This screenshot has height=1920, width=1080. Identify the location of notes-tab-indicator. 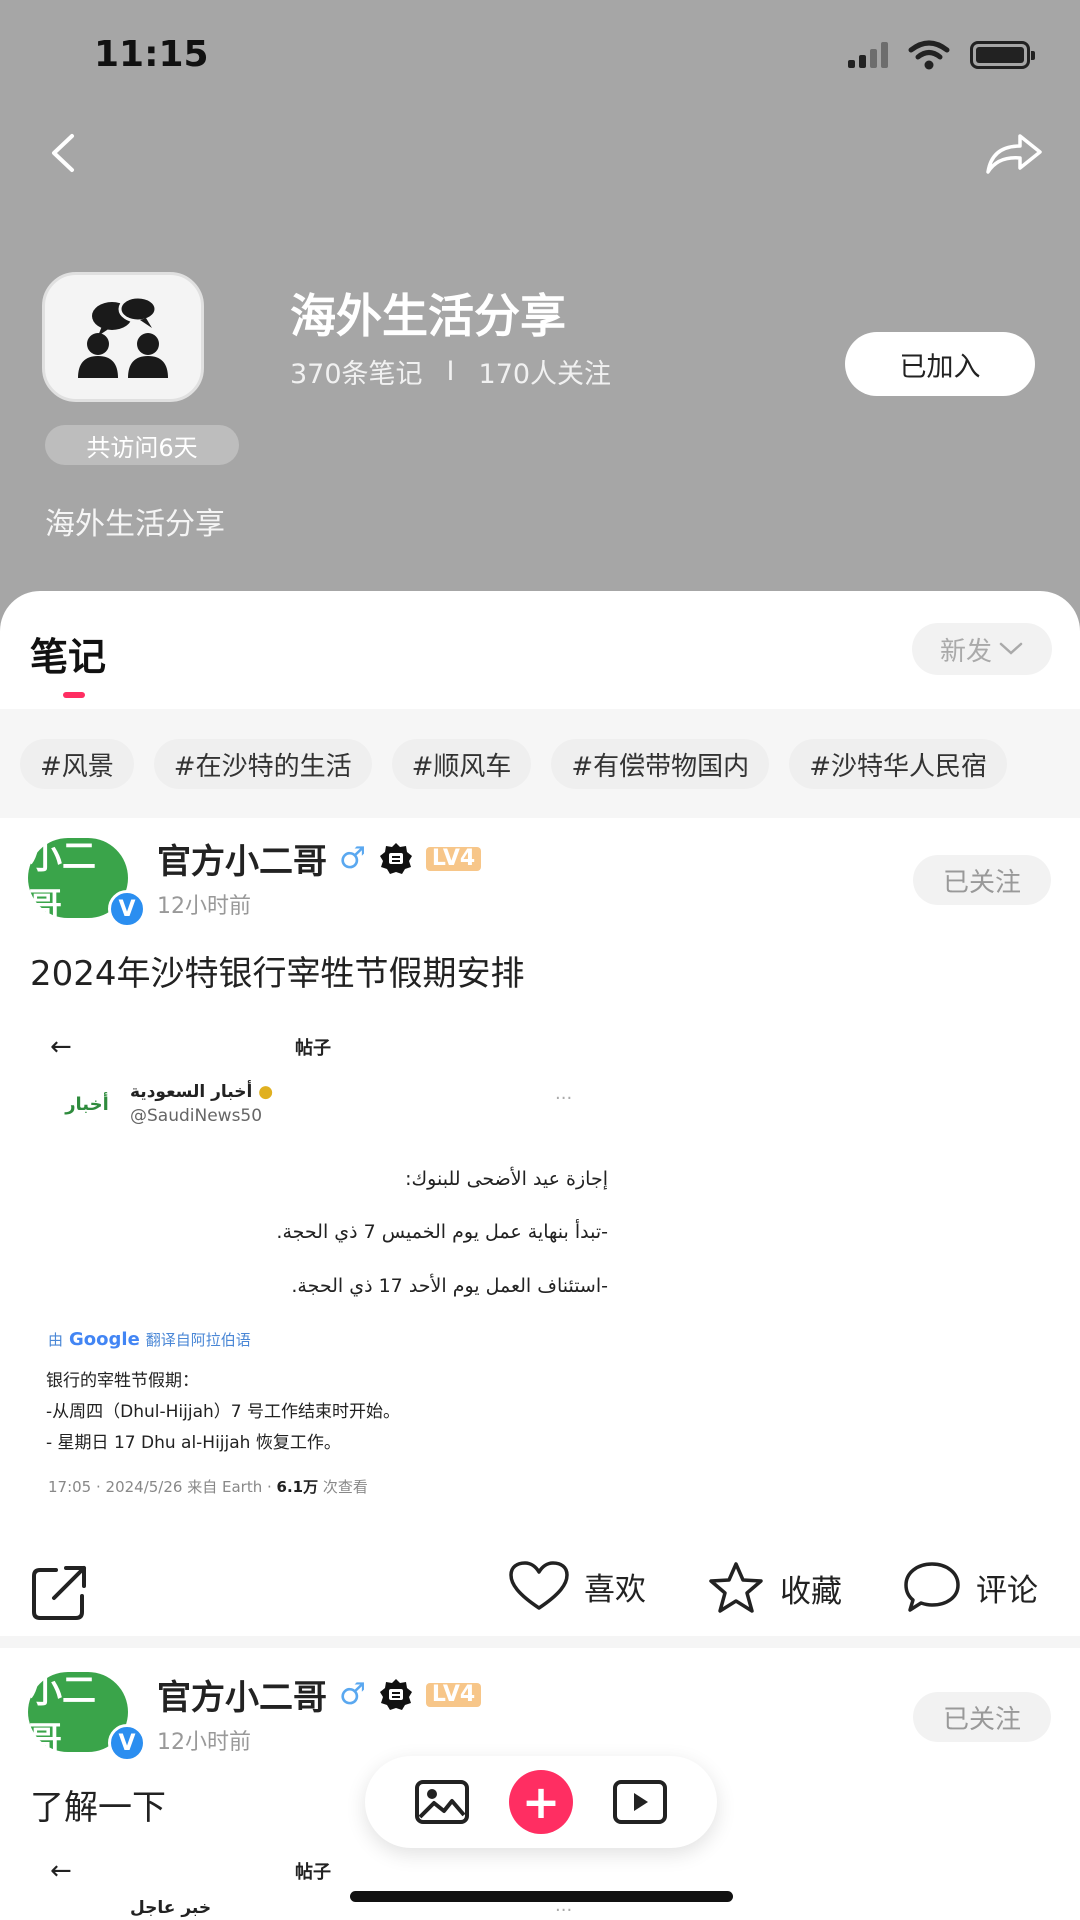
(74, 695).